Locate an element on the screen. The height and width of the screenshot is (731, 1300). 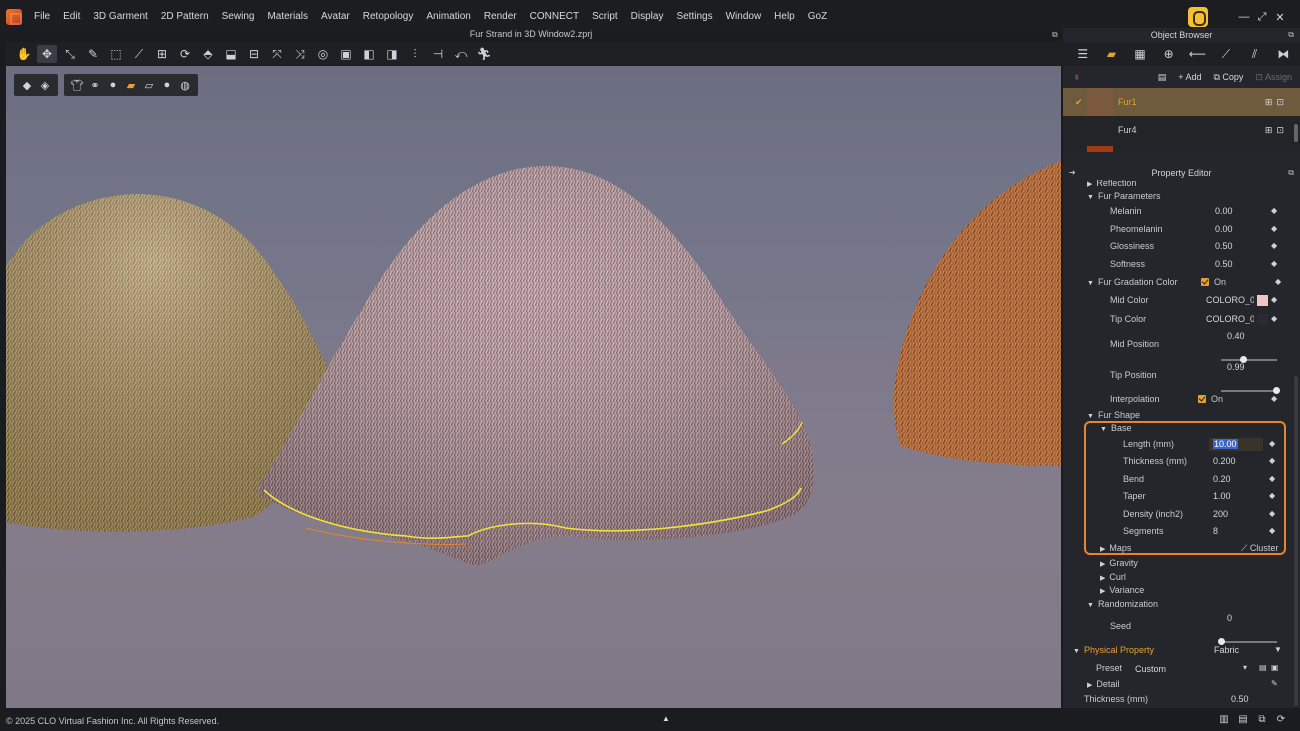
mid-color-field: COLORO_01 is located at coordinates (1230, 300).